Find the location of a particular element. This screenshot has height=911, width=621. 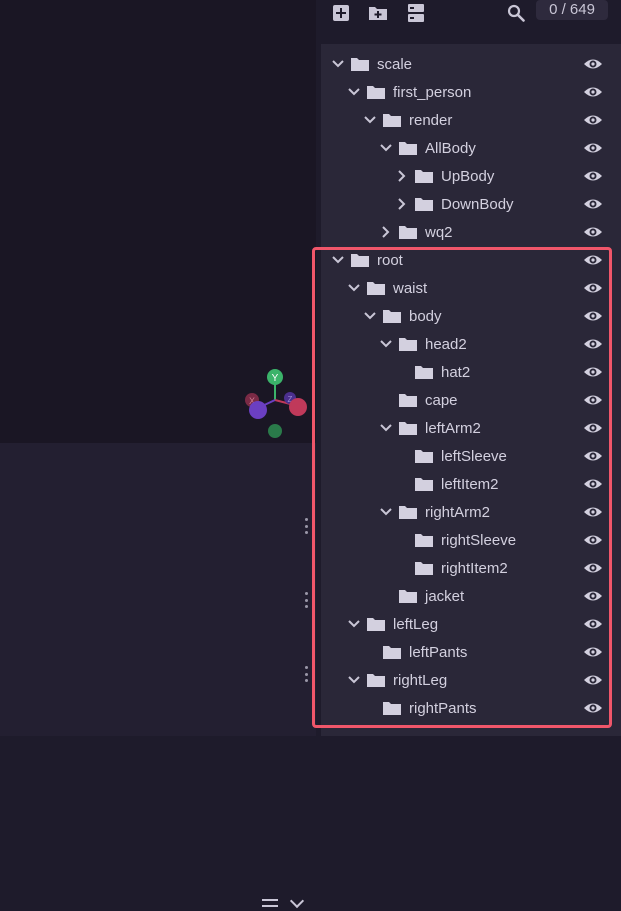

tree-row: leftPants is located at coordinates (471, 652).